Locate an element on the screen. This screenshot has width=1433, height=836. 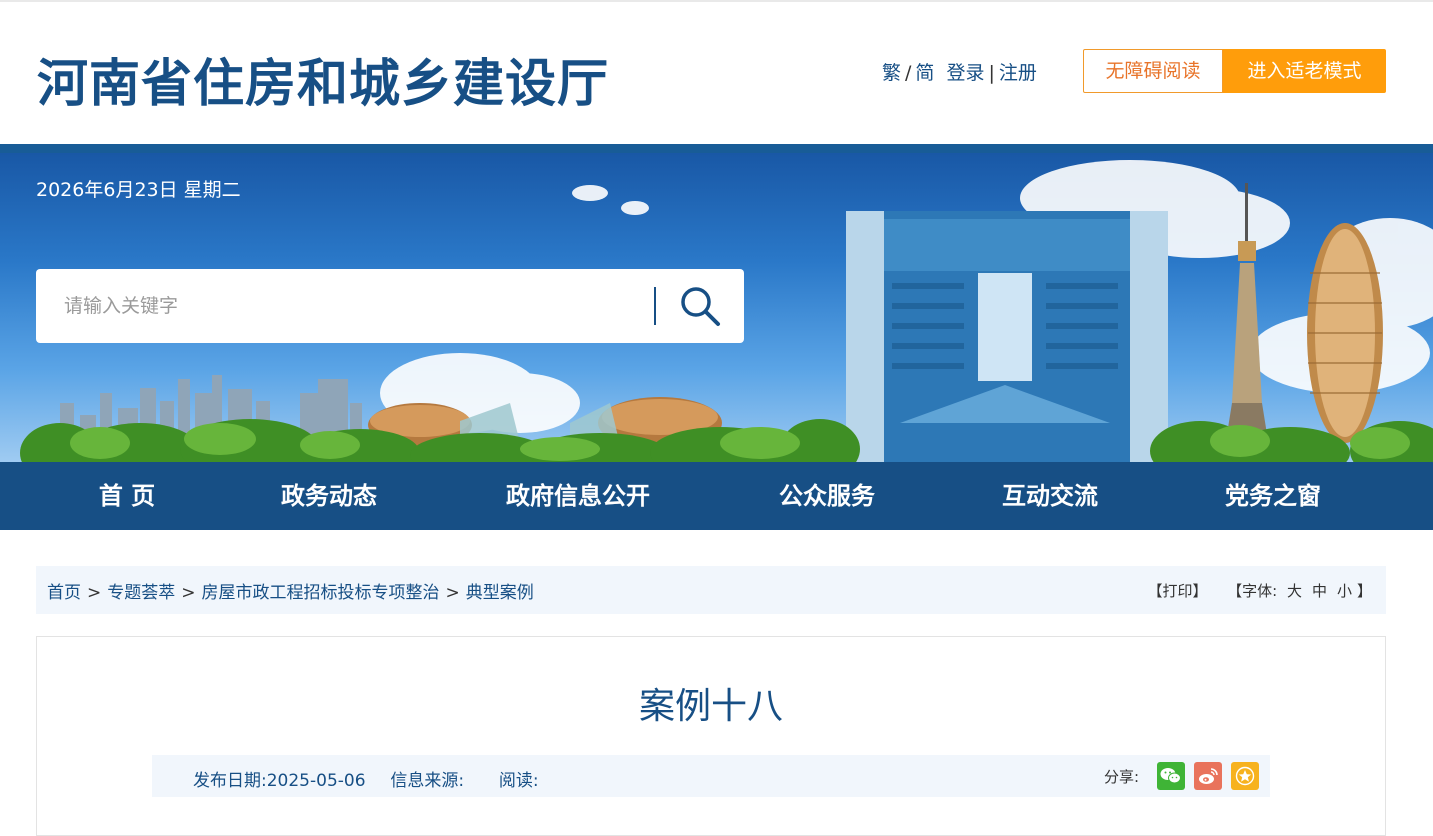
login-link: 登录 is located at coordinates (965, 71).